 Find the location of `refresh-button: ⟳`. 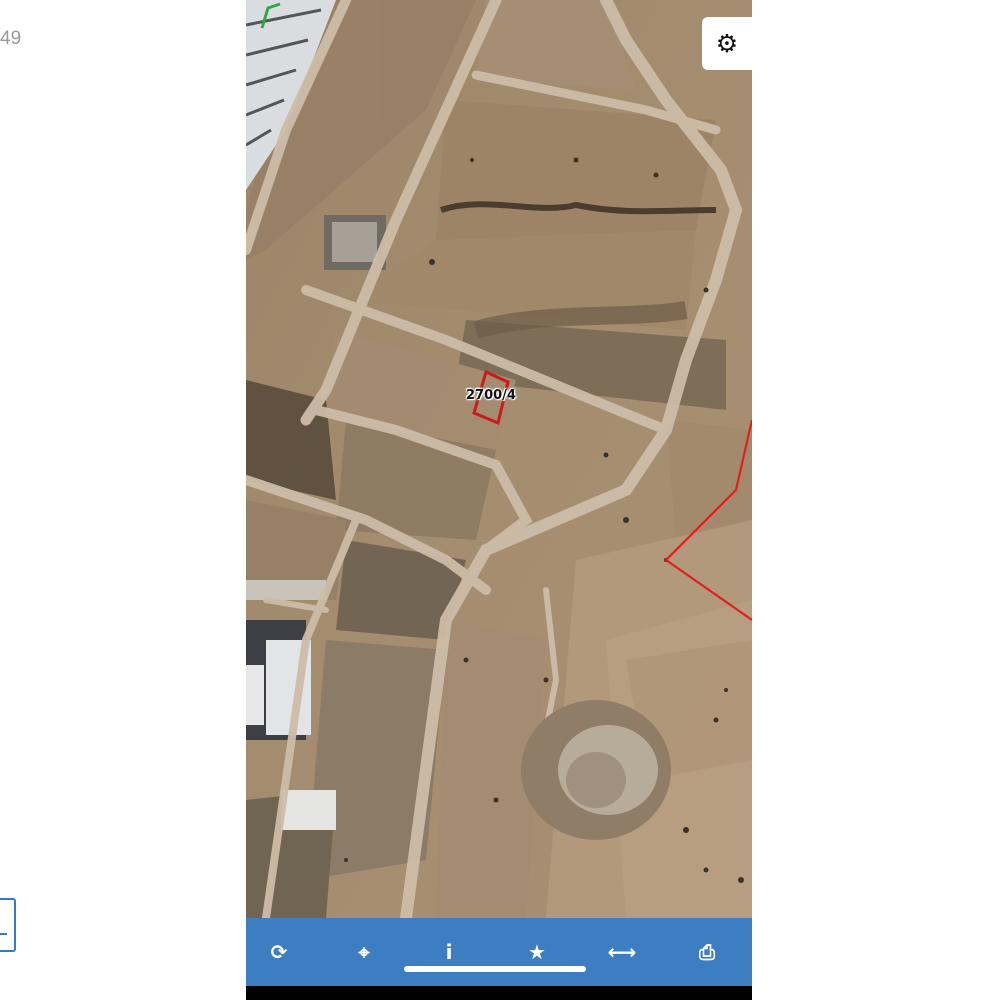

refresh-button: ⟳ is located at coordinates (279, 952).